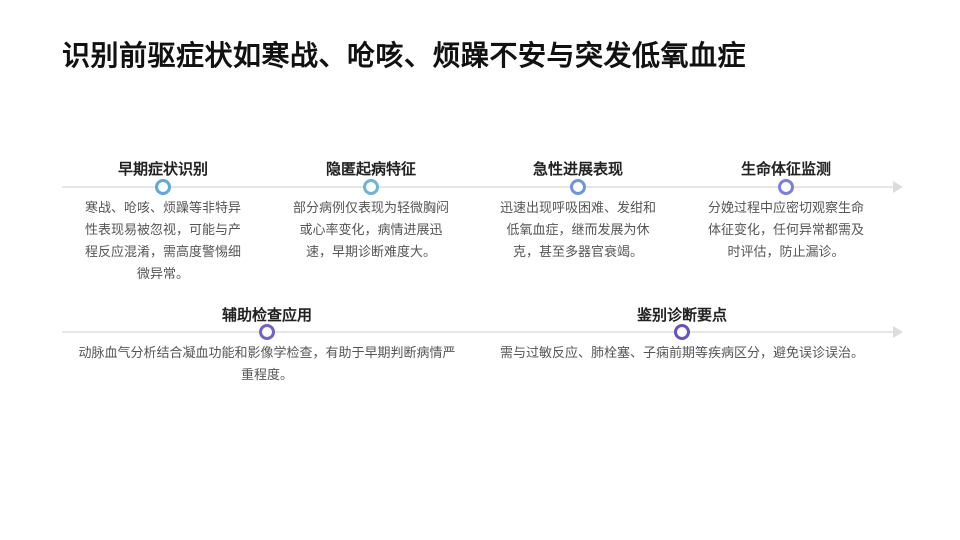 This screenshot has height=540, width=960. I want to click on step-desc-vital-signs: 分娩过程中应密切观察生命体征变化，任何异常都需及时评估，防止漏诊。, so click(785, 230).